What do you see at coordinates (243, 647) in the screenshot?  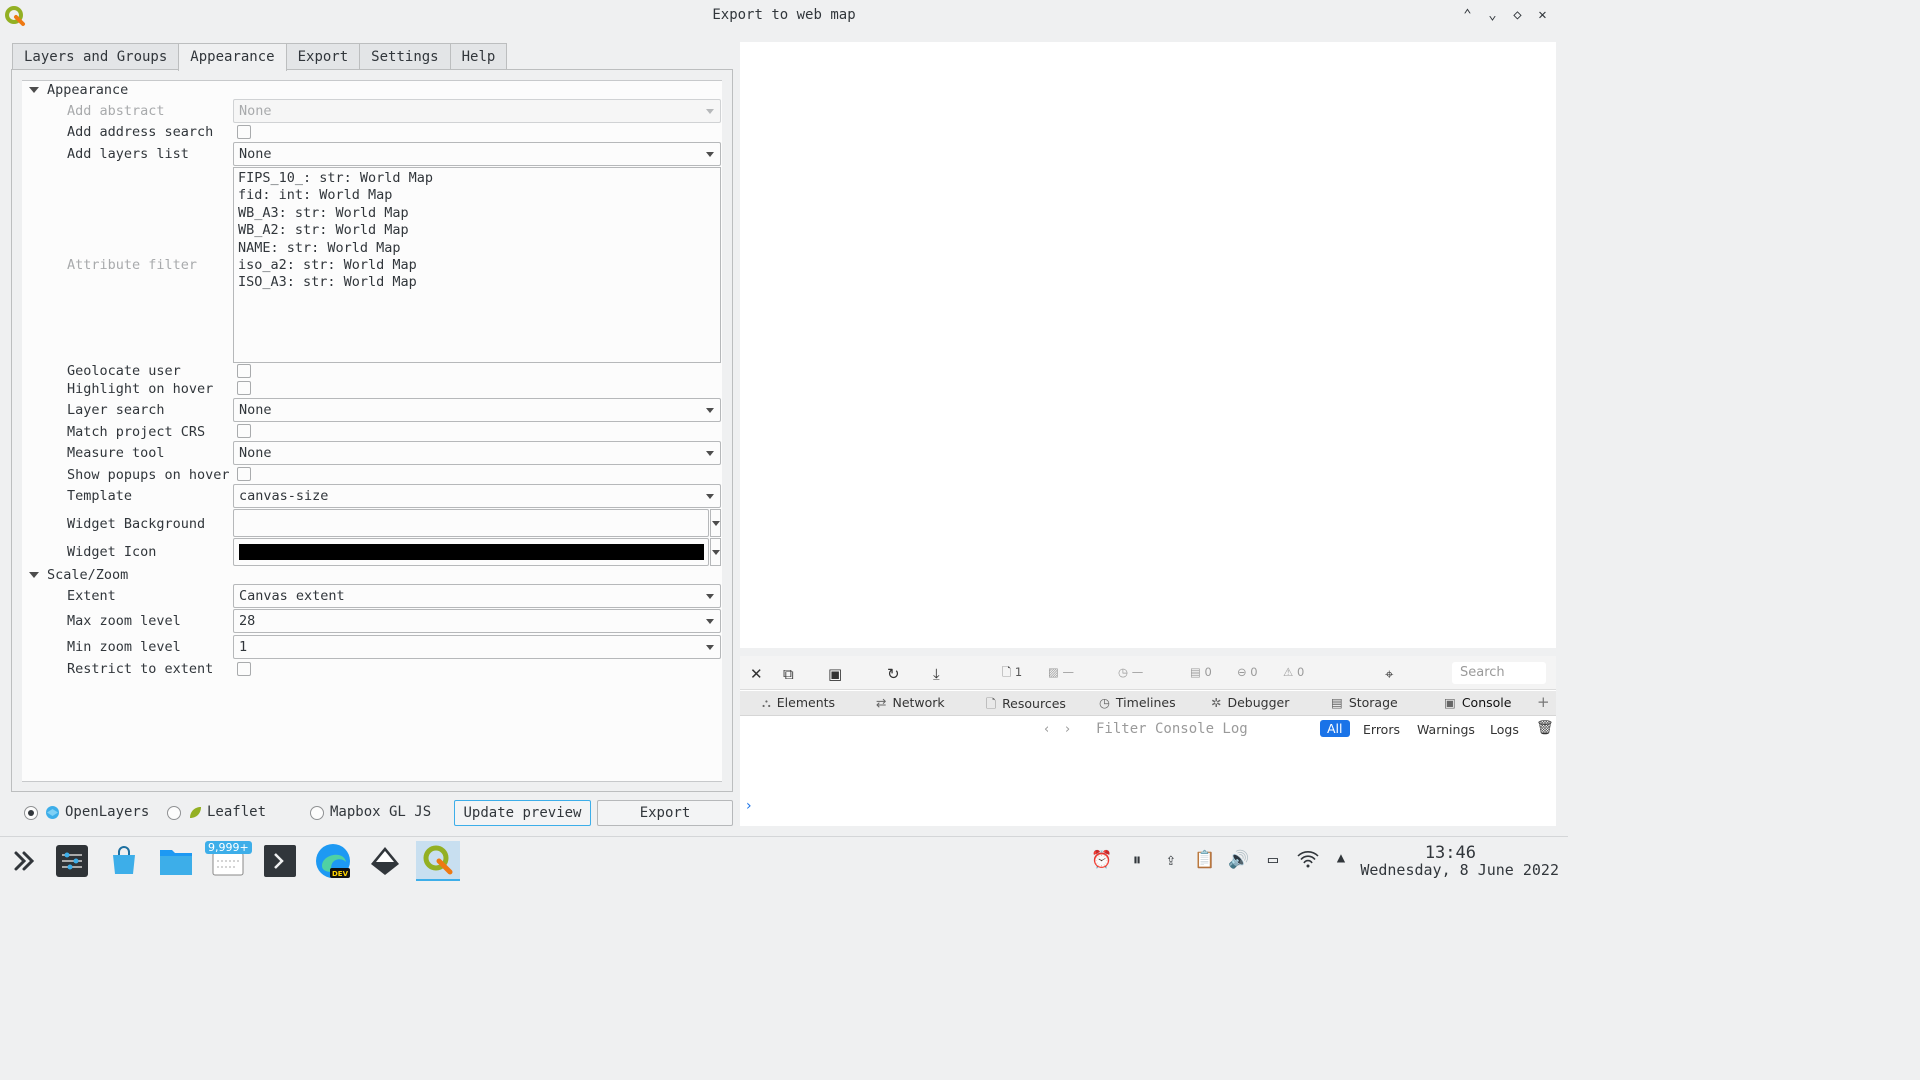 I see `min-zoom-value: 1` at bounding box center [243, 647].